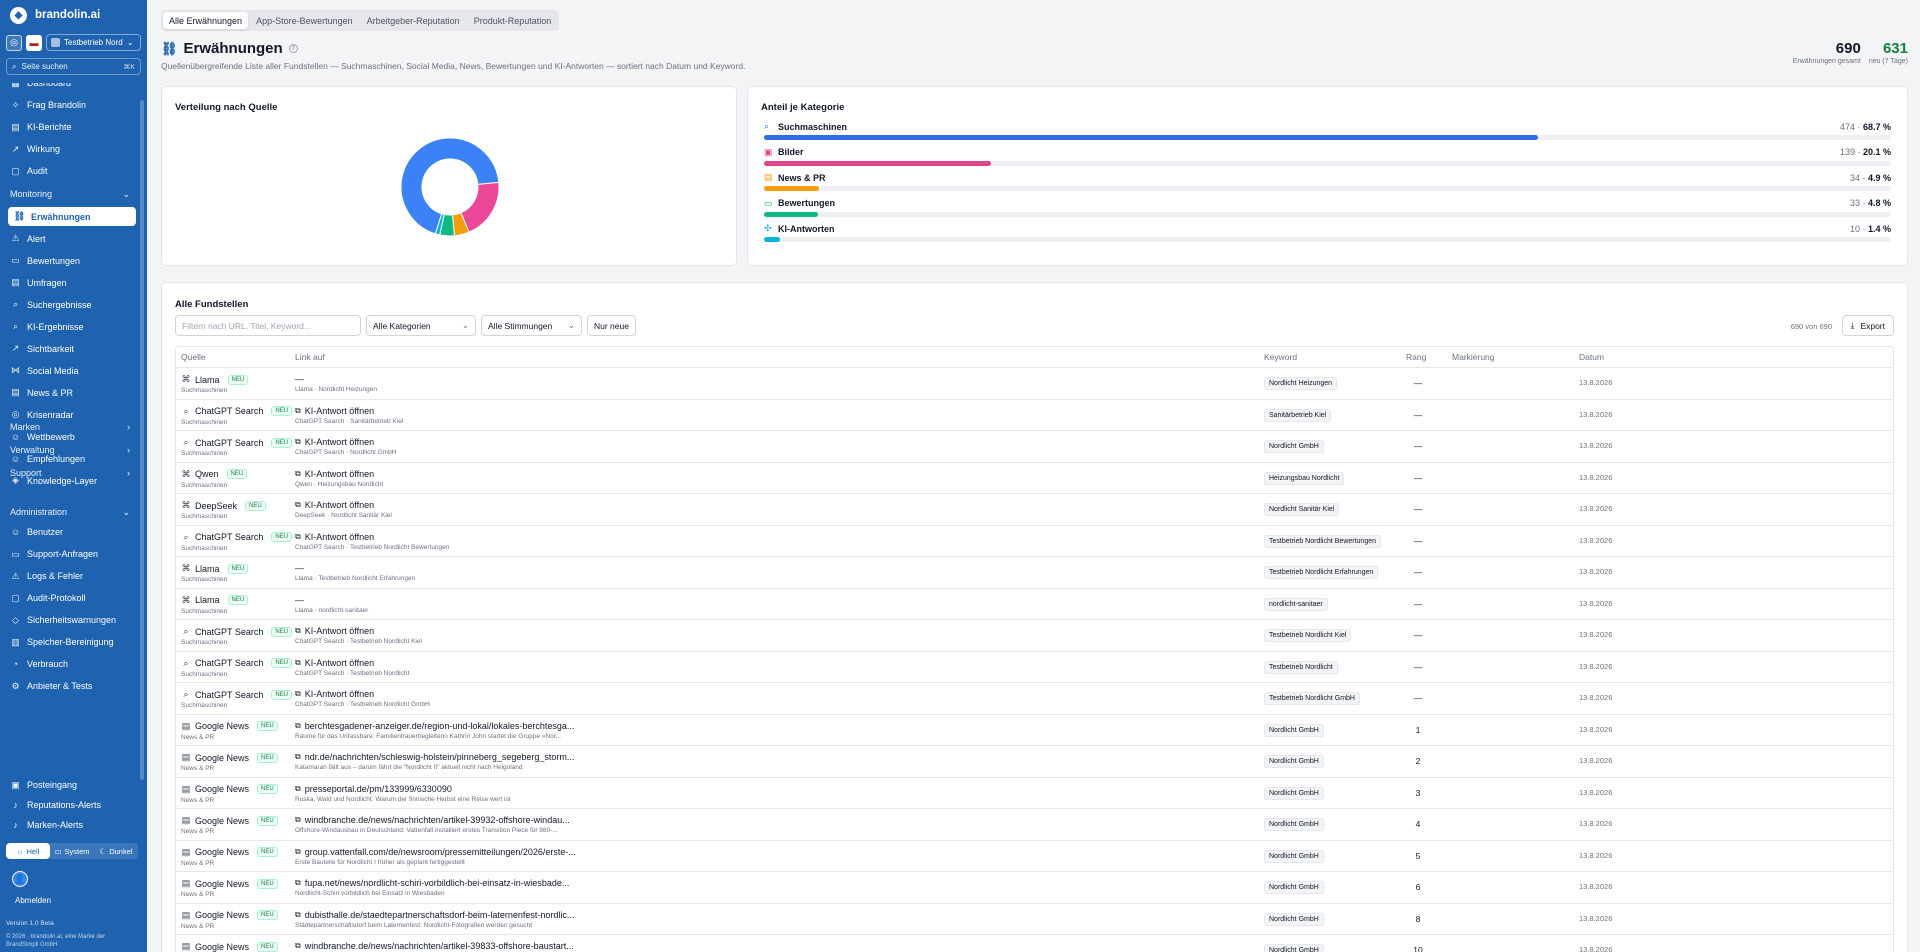  I want to click on sidebar-item-bewertungen: ▭ Bewertungen, so click(70, 260).